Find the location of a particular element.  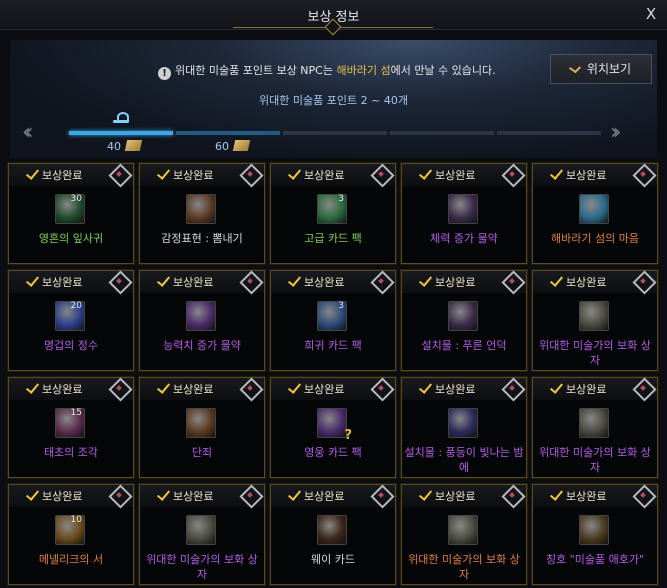

reward-item-name: 감정표현 : 뽐내기 is located at coordinates (202, 238).